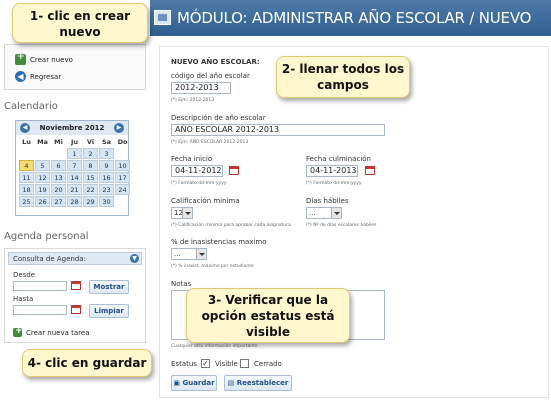 This screenshot has height=405, width=551. What do you see at coordinates (42, 201) in the screenshot?
I see `calendar-day: 26` at bounding box center [42, 201].